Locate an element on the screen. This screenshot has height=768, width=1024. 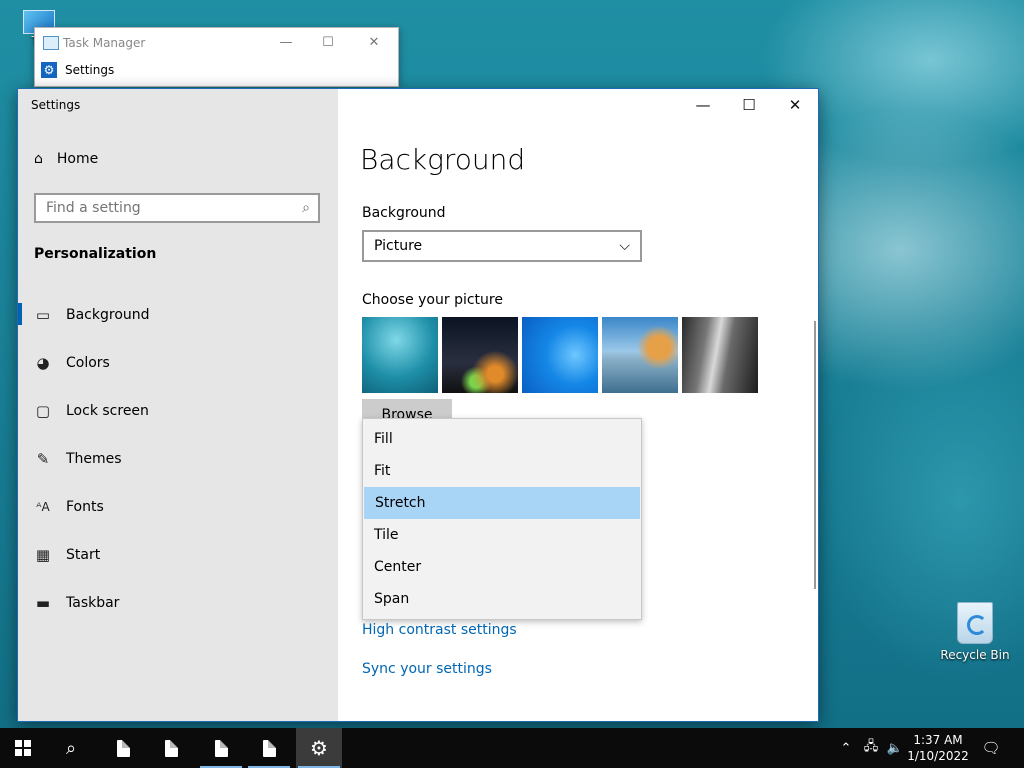
recycle-bin-desktop-icon: Recycle Bin is located at coordinates (975, 631).